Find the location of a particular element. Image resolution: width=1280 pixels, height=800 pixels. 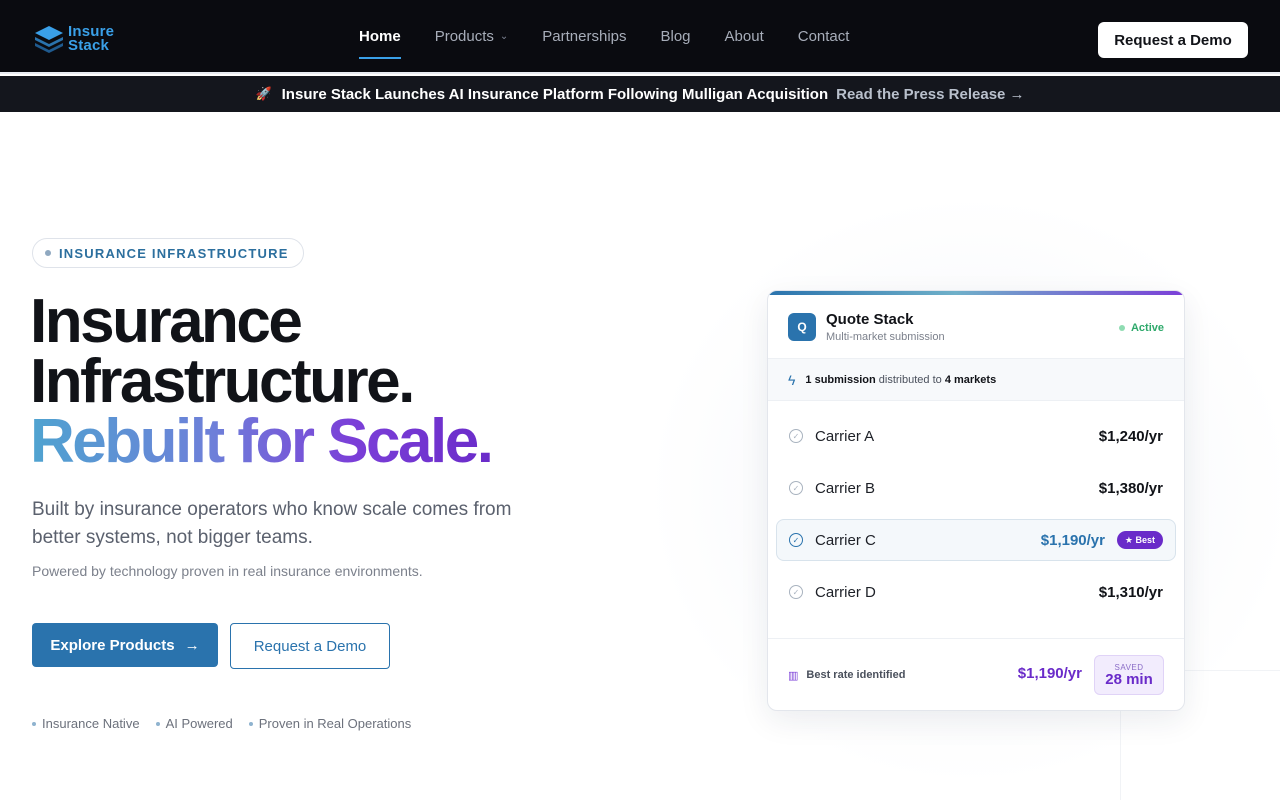

nav-item-label: Products is located at coordinates (464, 36).